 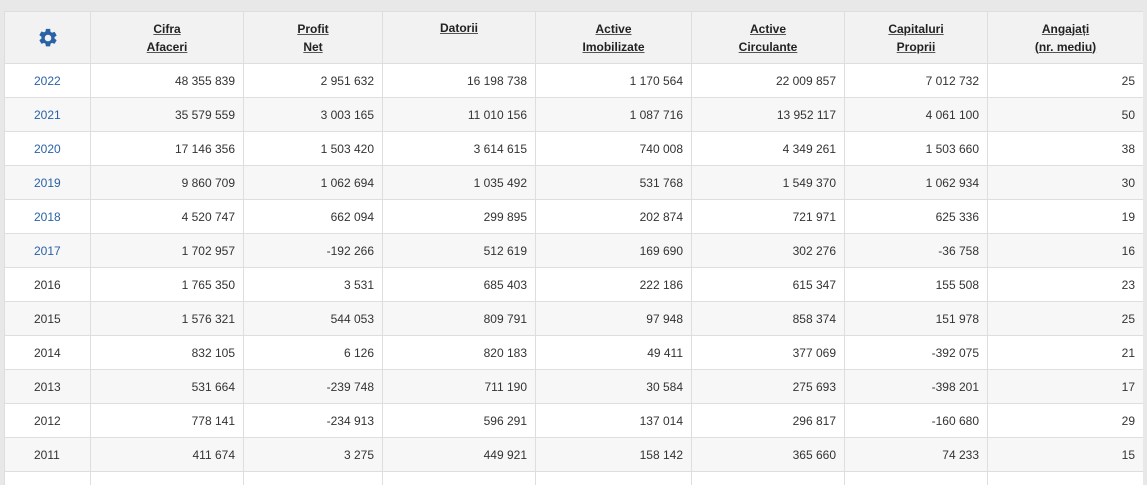 I want to click on year-link: 2017, so click(x=47, y=251).